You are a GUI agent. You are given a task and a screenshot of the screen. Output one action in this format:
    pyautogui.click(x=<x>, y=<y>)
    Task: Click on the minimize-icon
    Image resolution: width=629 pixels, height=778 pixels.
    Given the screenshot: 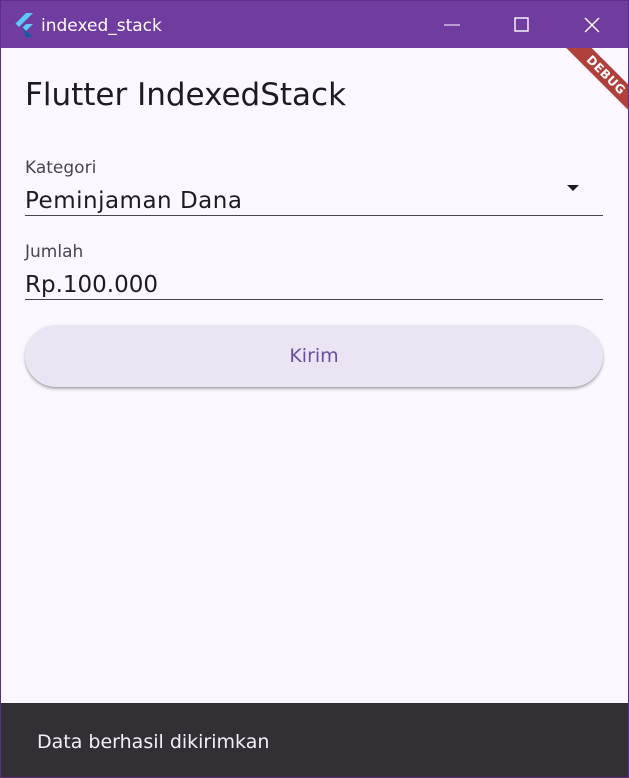 What is the action you would take?
    pyautogui.click(x=452, y=25)
    